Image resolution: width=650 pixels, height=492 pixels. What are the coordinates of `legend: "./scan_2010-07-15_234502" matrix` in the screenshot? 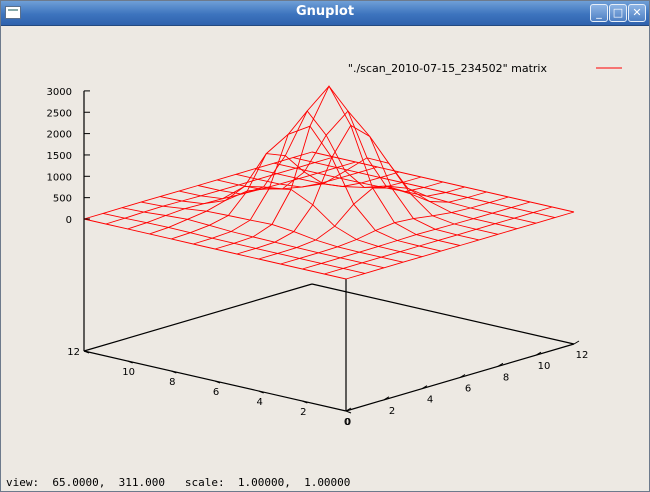 It's located at (485, 68).